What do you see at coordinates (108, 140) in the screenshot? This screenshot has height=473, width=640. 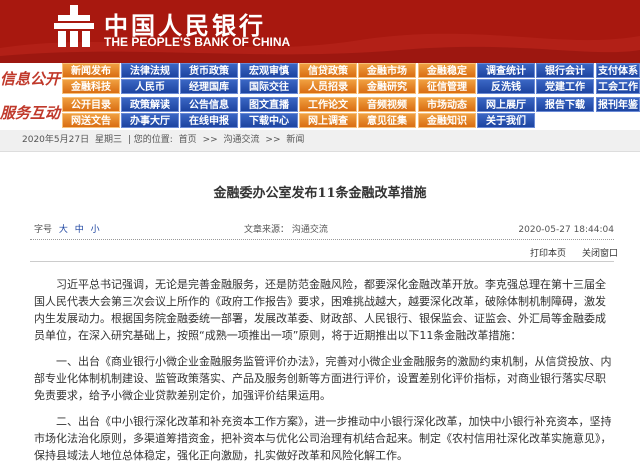 I see `current-weekday: 星期三` at bounding box center [108, 140].